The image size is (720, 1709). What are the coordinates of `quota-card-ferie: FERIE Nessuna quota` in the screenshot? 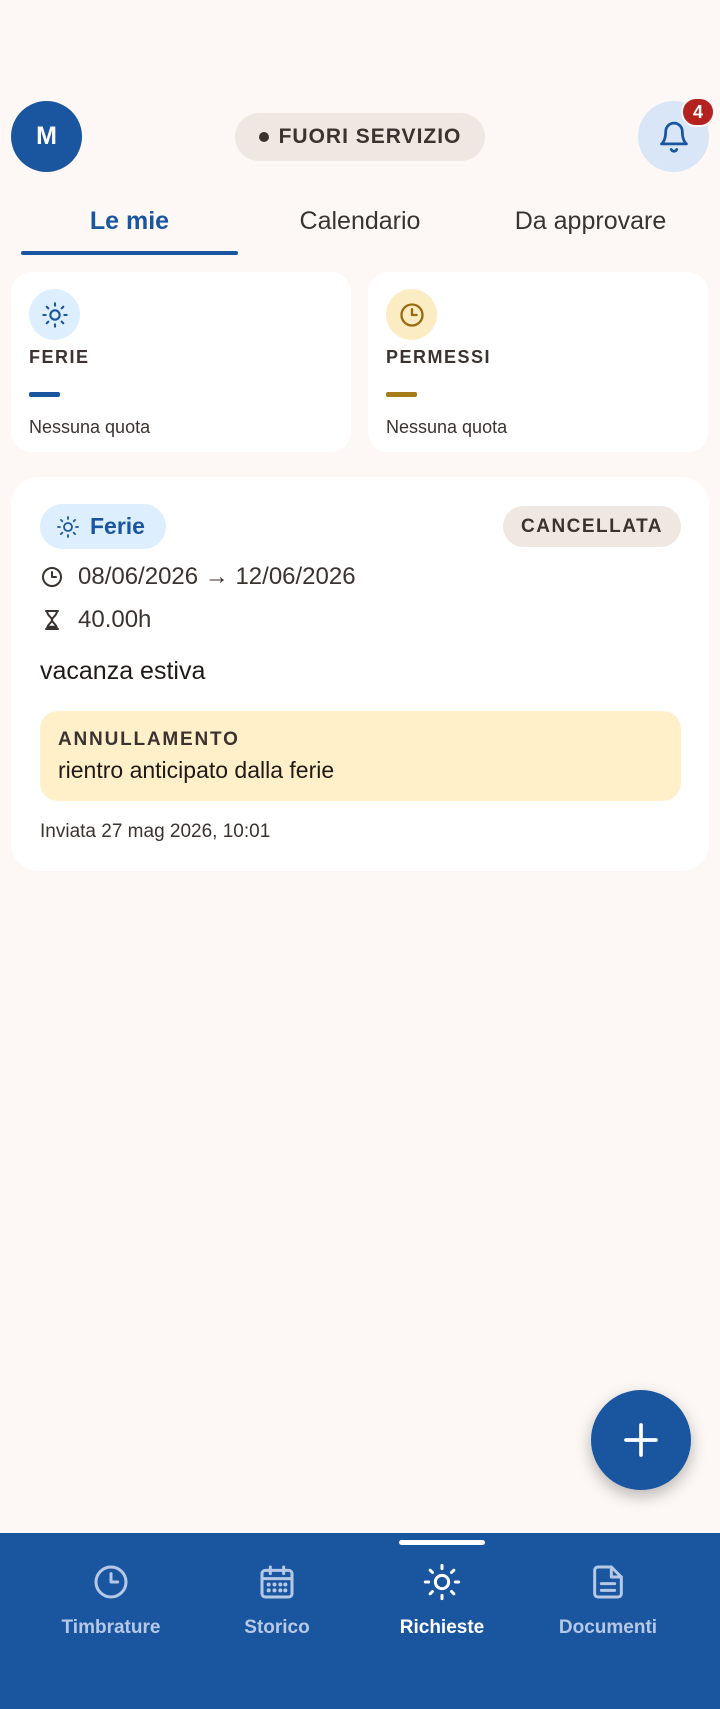 It's located at (181, 362).